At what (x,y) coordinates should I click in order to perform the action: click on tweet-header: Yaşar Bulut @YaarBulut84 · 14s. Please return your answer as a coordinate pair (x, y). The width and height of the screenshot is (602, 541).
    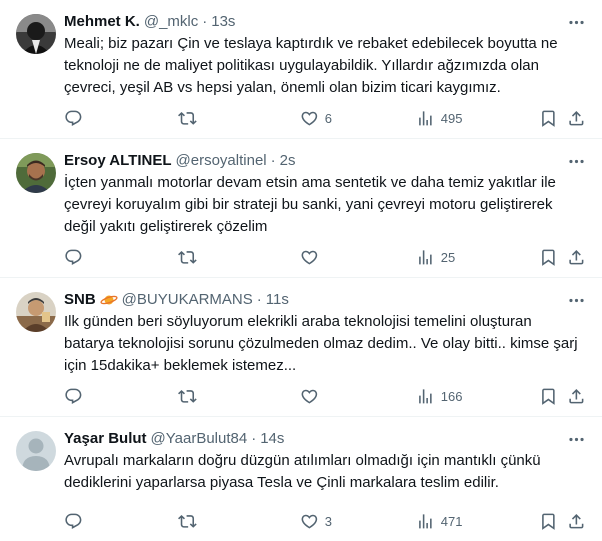
    Looking at the image, I should click on (325, 439).